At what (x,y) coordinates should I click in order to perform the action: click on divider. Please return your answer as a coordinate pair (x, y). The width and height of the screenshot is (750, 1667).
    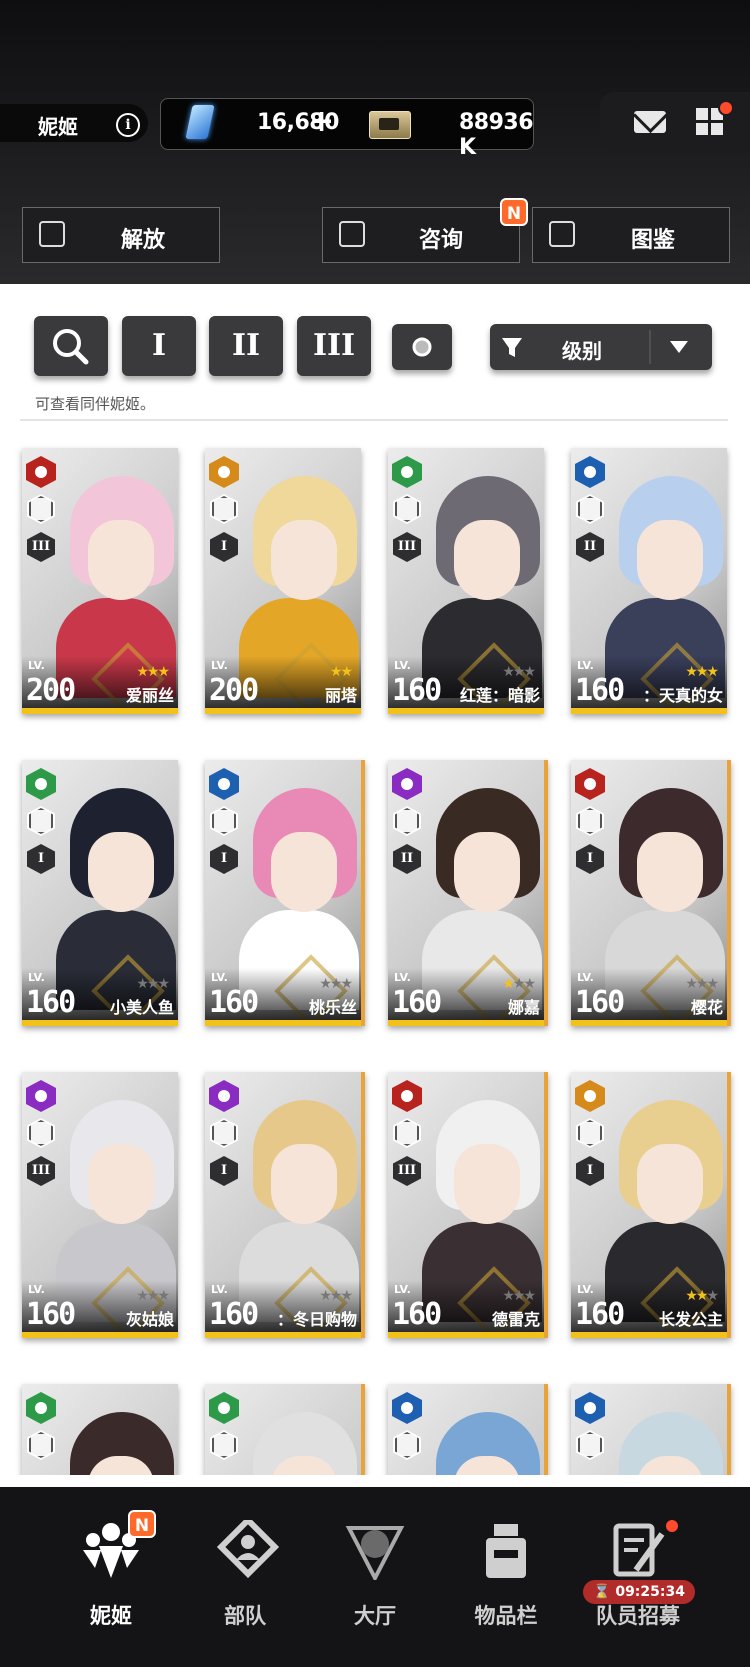
    Looking at the image, I should click on (374, 420).